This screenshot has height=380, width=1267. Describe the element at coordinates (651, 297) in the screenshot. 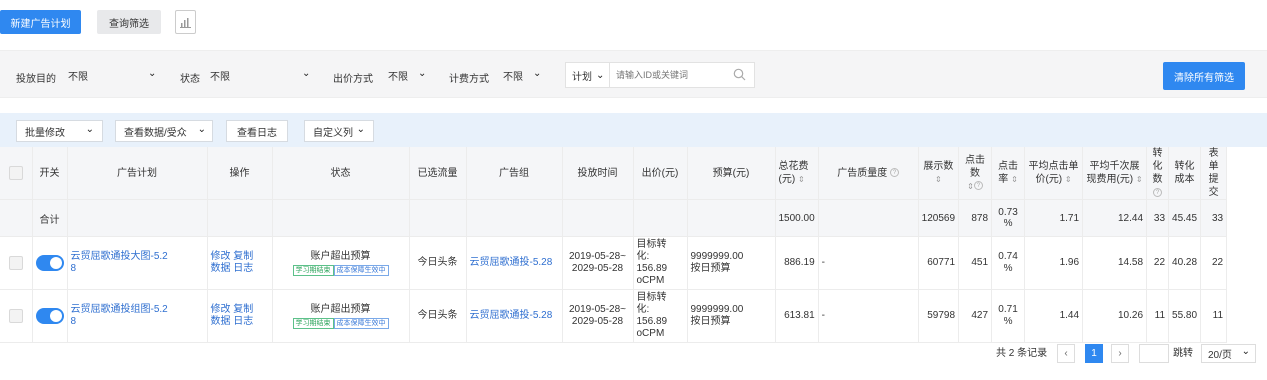

I see `bid-line1: 目标转` at that location.